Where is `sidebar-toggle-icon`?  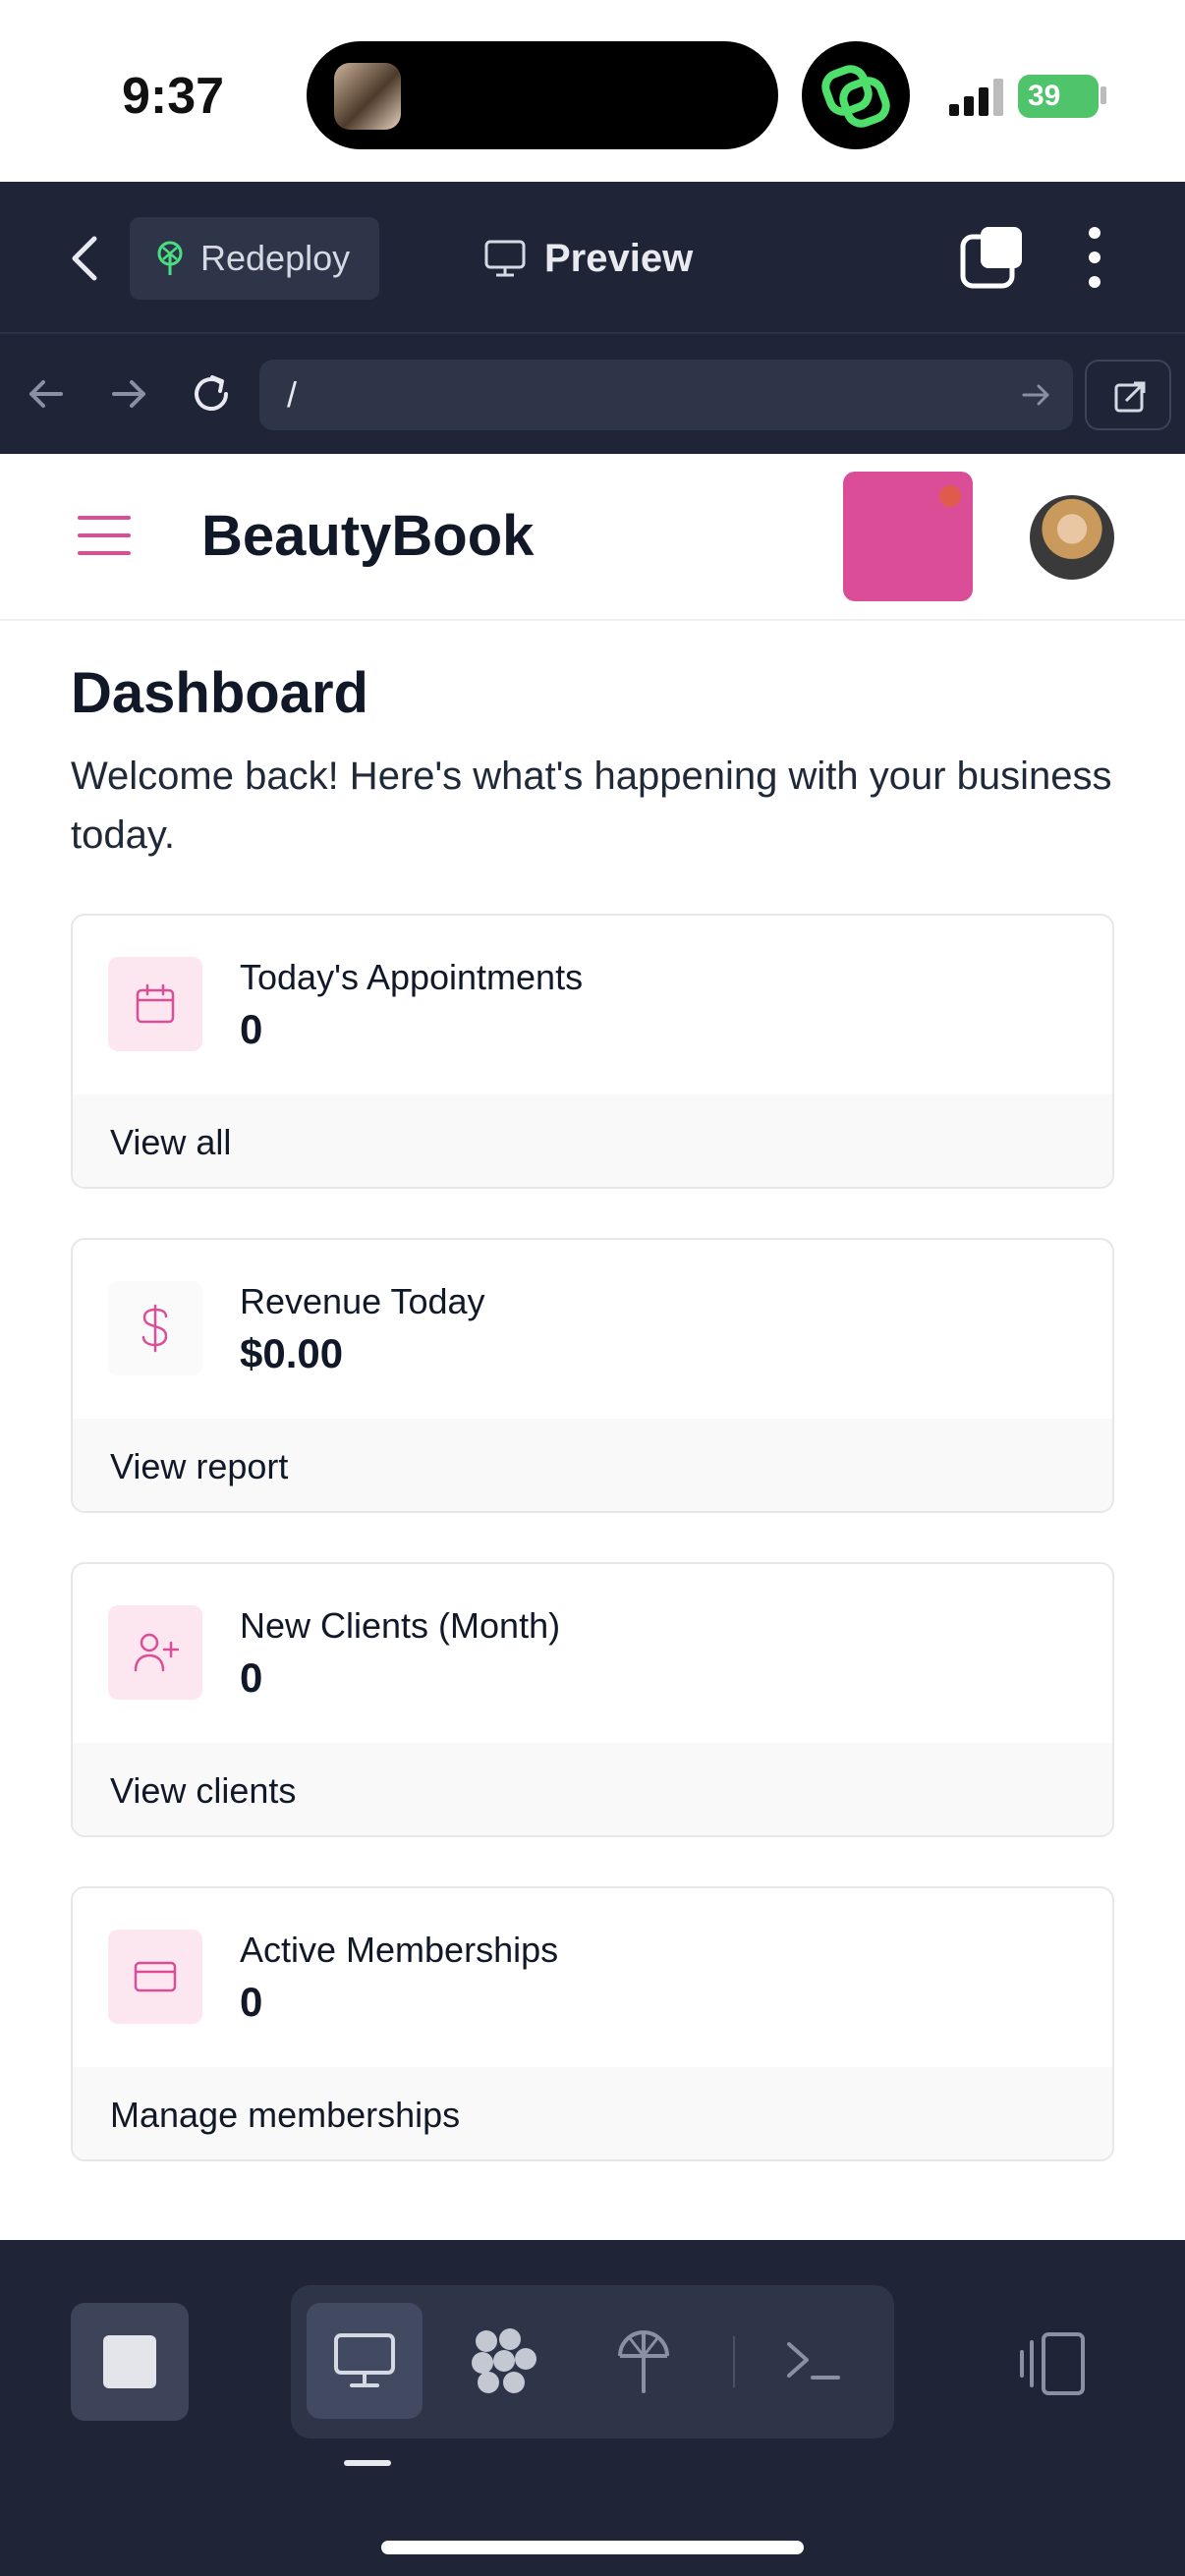
sidebar-toggle-icon is located at coordinates (1053, 2363).